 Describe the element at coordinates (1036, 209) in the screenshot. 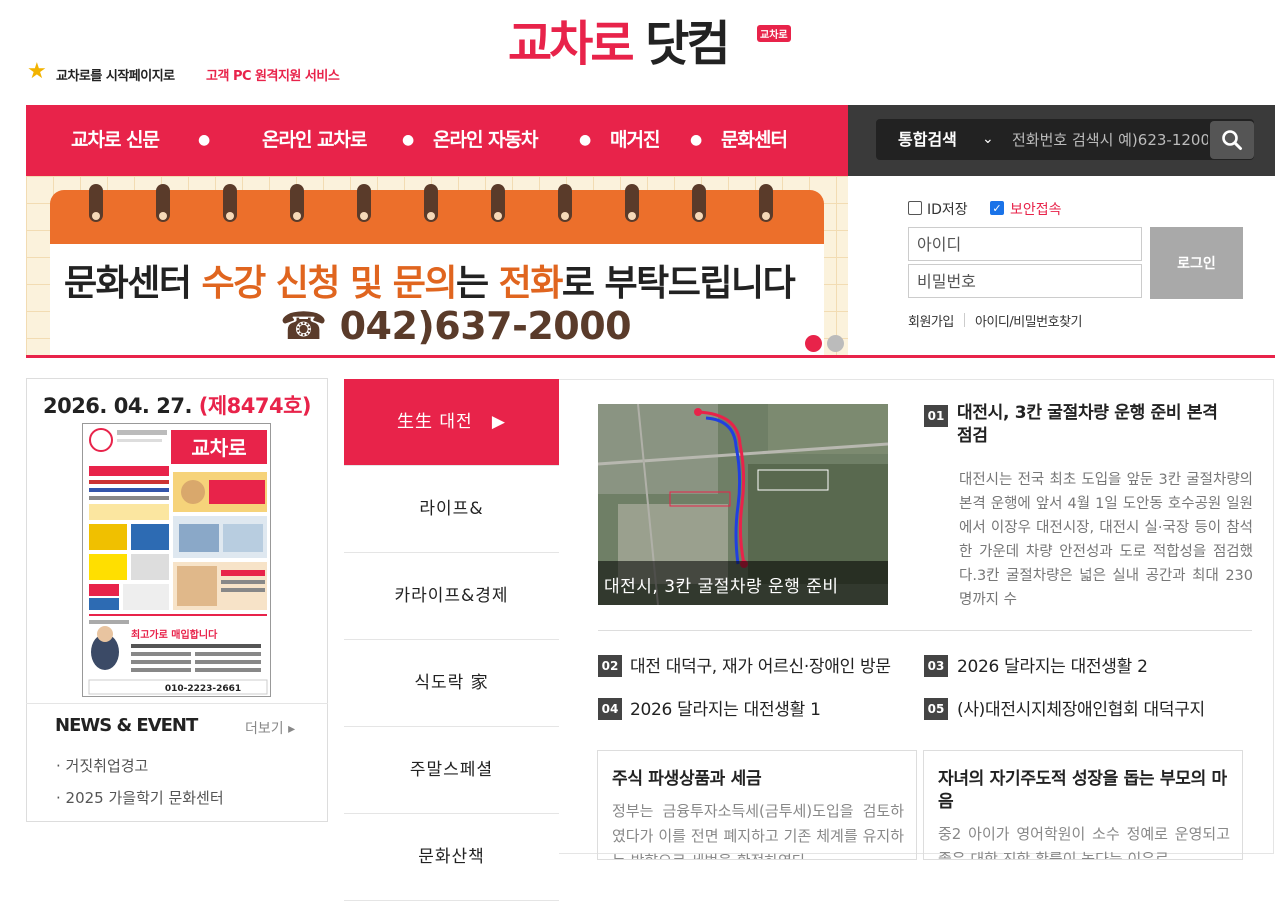

I see `secure-login-label: 보안접속` at that location.